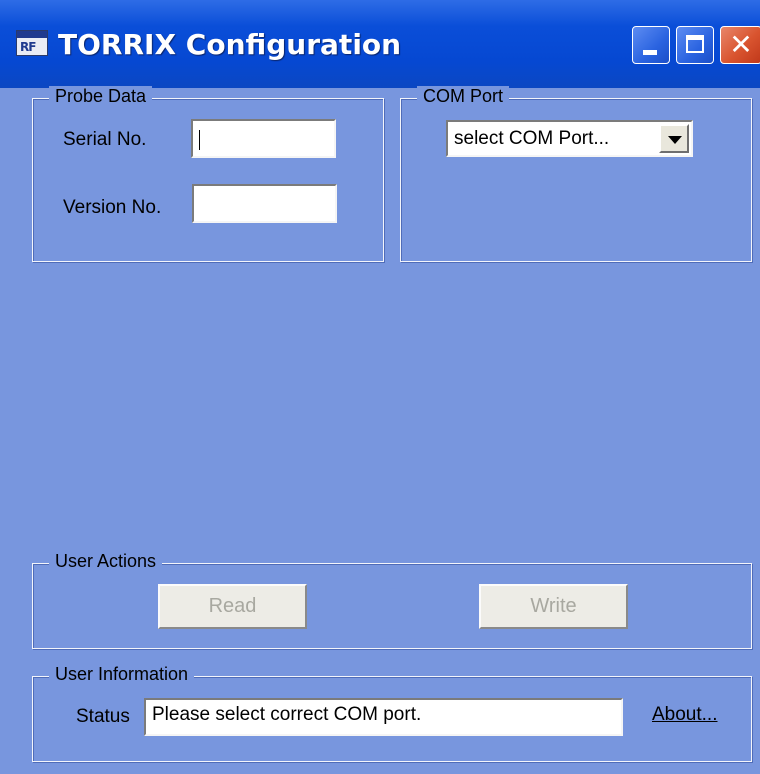 The width and height of the screenshot is (760, 774). I want to click on text-caret, so click(199, 140).